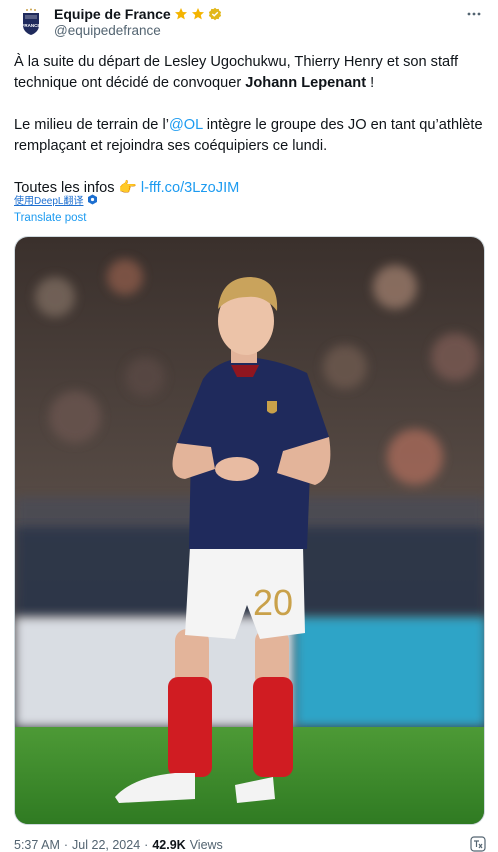 The image size is (498, 852). I want to click on mention-link: @OL, so click(186, 125).